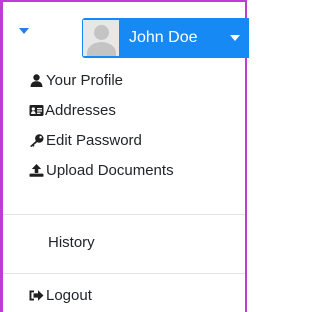 Image resolution: width=320 pixels, height=312 pixels. I want to click on window-frame-top, so click(123, 1).